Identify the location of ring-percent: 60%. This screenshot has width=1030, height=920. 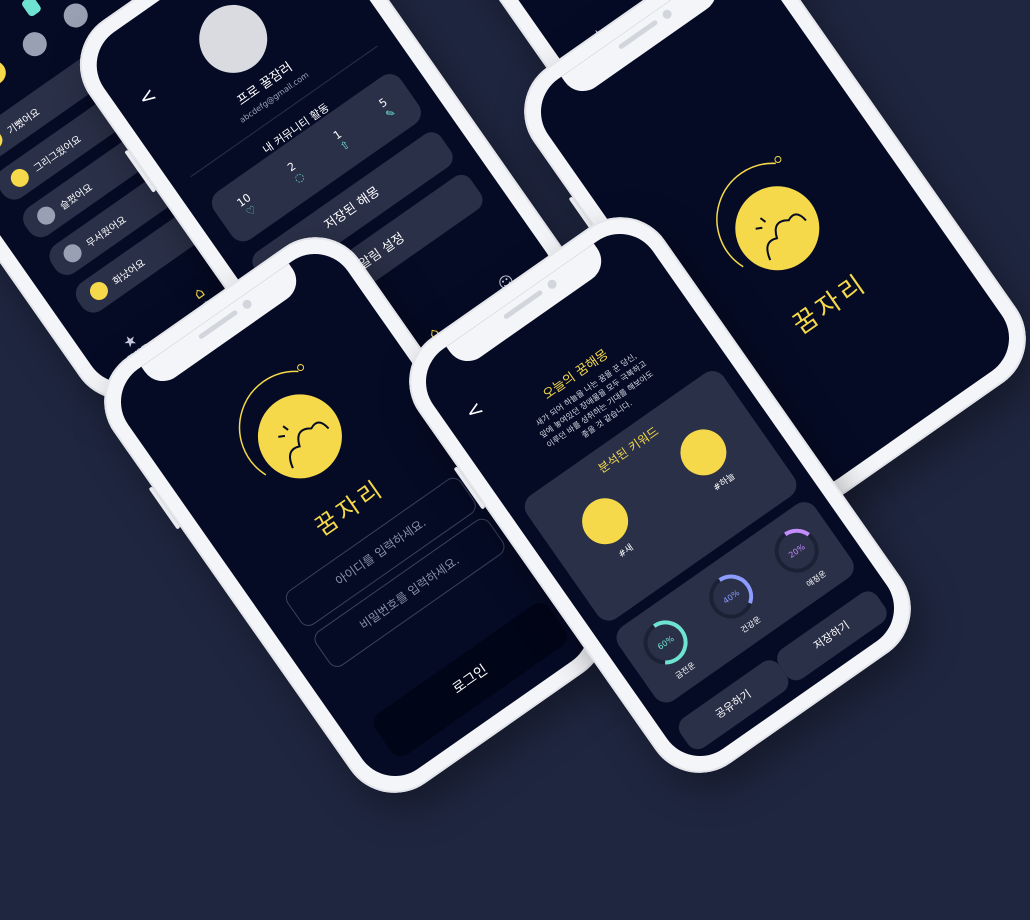
(666, 642).